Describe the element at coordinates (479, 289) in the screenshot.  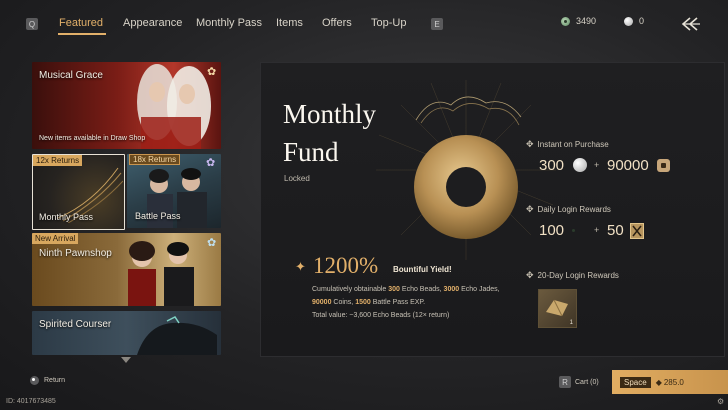
I see `desc-text: Echo Jades,` at that location.